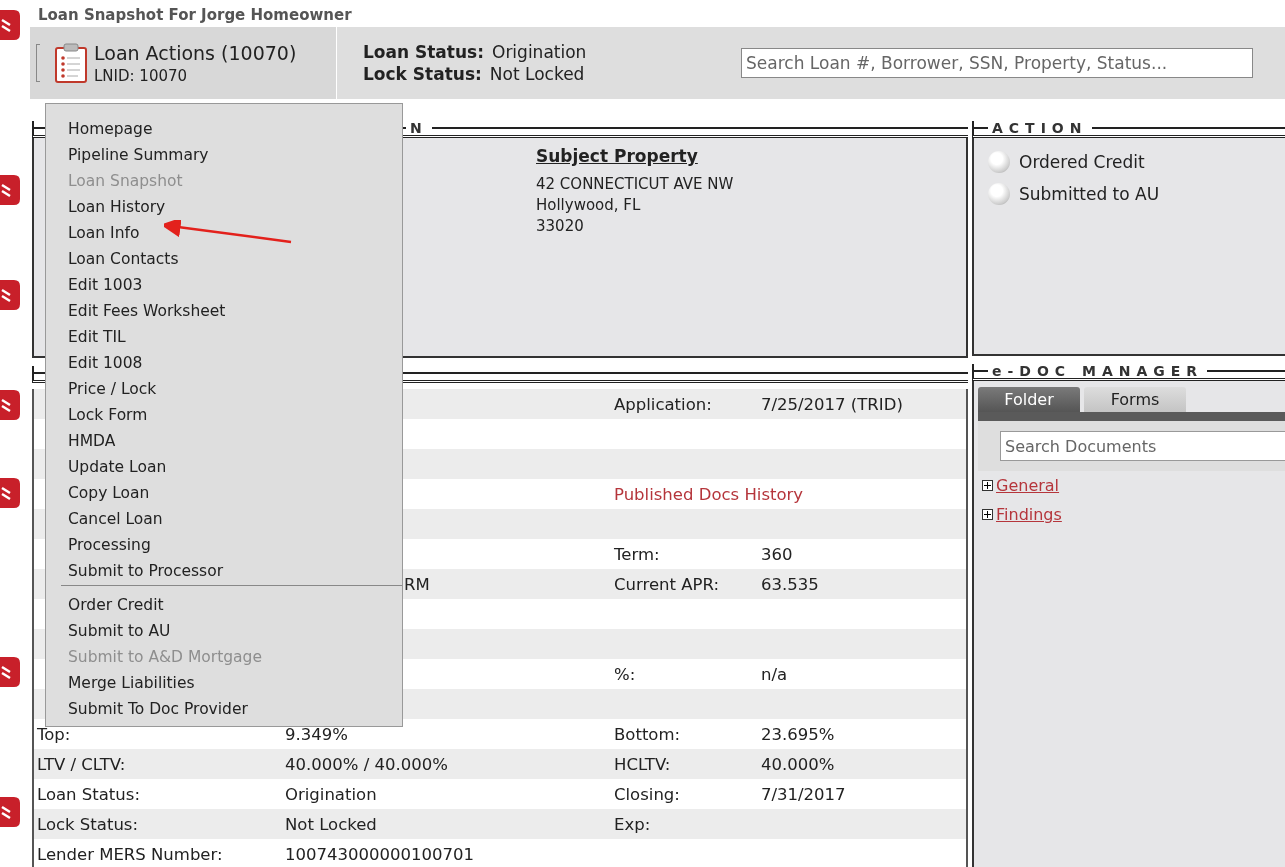 This screenshot has height=867, width=1285. Describe the element at coordinates (537, 74) in the screenshot. I see `status-value: Not Locked` at that location.